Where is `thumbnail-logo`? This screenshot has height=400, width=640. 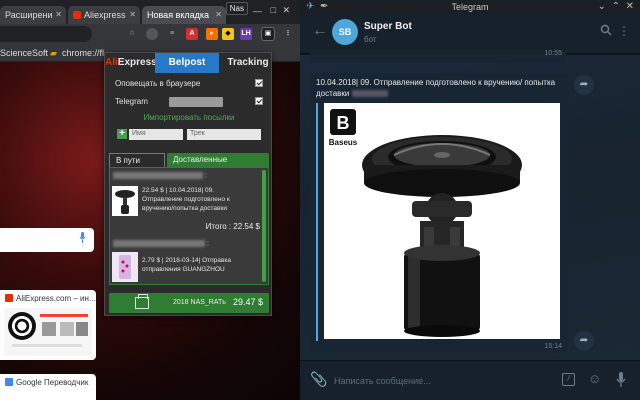 thumbnail-logo is located at coordinates (22, 326).